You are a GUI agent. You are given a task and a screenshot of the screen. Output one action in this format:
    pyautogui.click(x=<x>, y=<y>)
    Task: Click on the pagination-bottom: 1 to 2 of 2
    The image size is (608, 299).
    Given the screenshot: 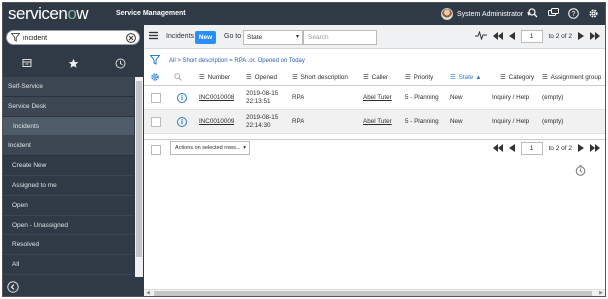 What is the action you would take?
    pyautogui.click(x=546, y=148)
    